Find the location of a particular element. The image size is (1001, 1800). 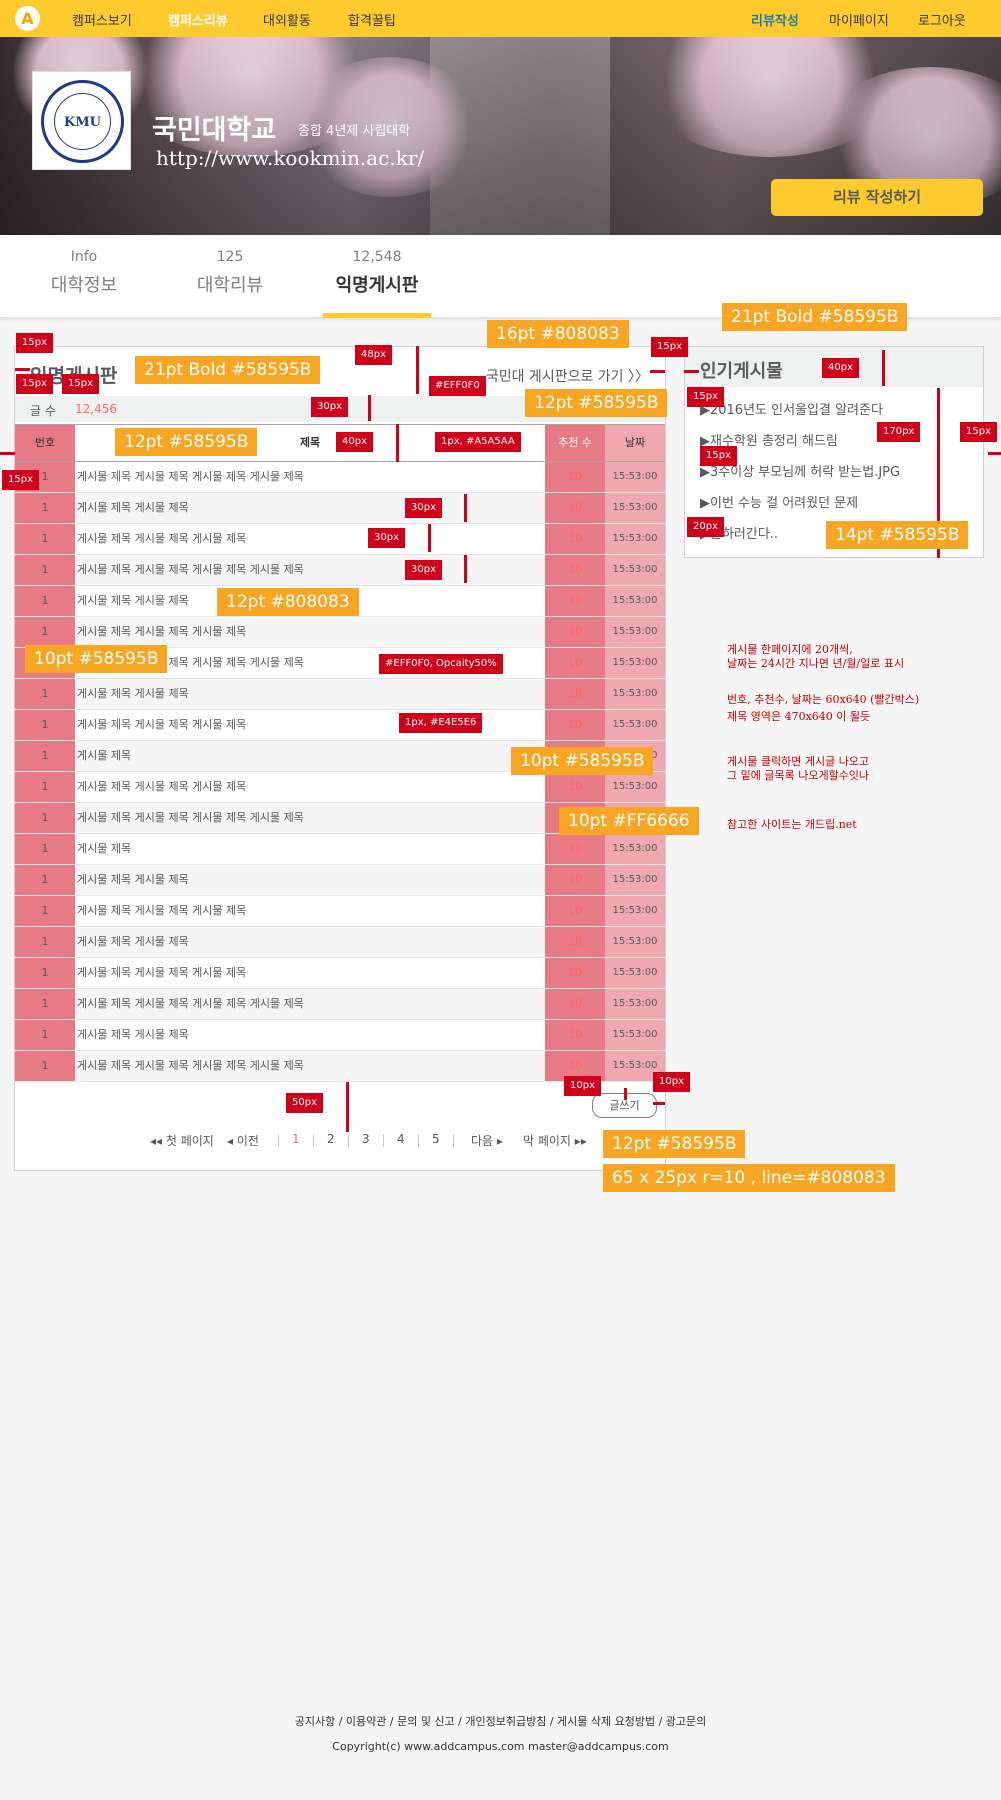

tab-count: Info is located at coordinates (84, 257).